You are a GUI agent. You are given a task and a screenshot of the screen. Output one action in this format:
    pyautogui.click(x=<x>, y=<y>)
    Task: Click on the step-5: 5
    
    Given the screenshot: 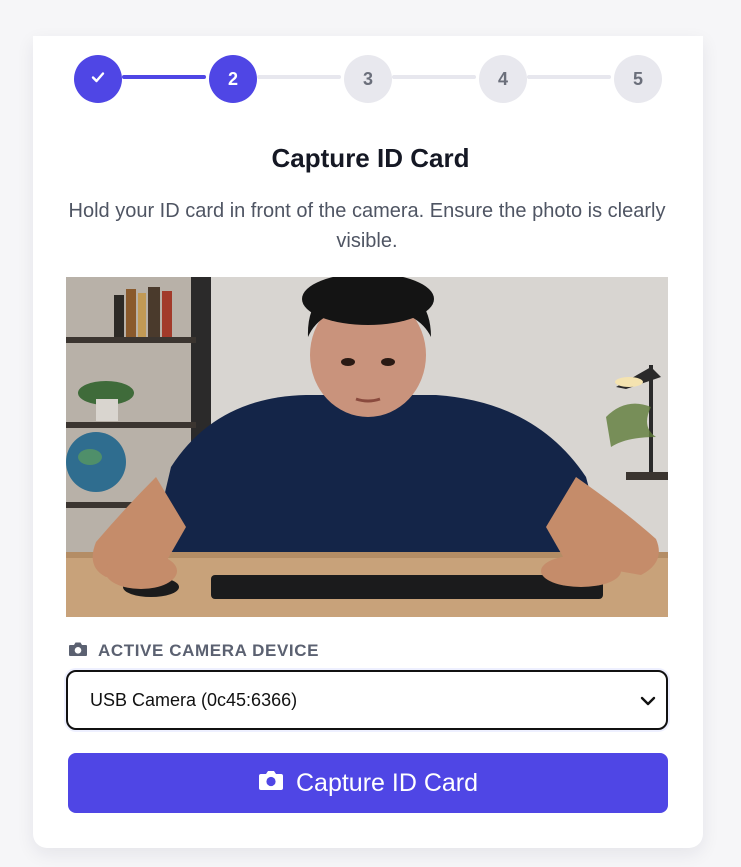 What is the action you would take?
    pyautogui.click(x=638, y=79)
    